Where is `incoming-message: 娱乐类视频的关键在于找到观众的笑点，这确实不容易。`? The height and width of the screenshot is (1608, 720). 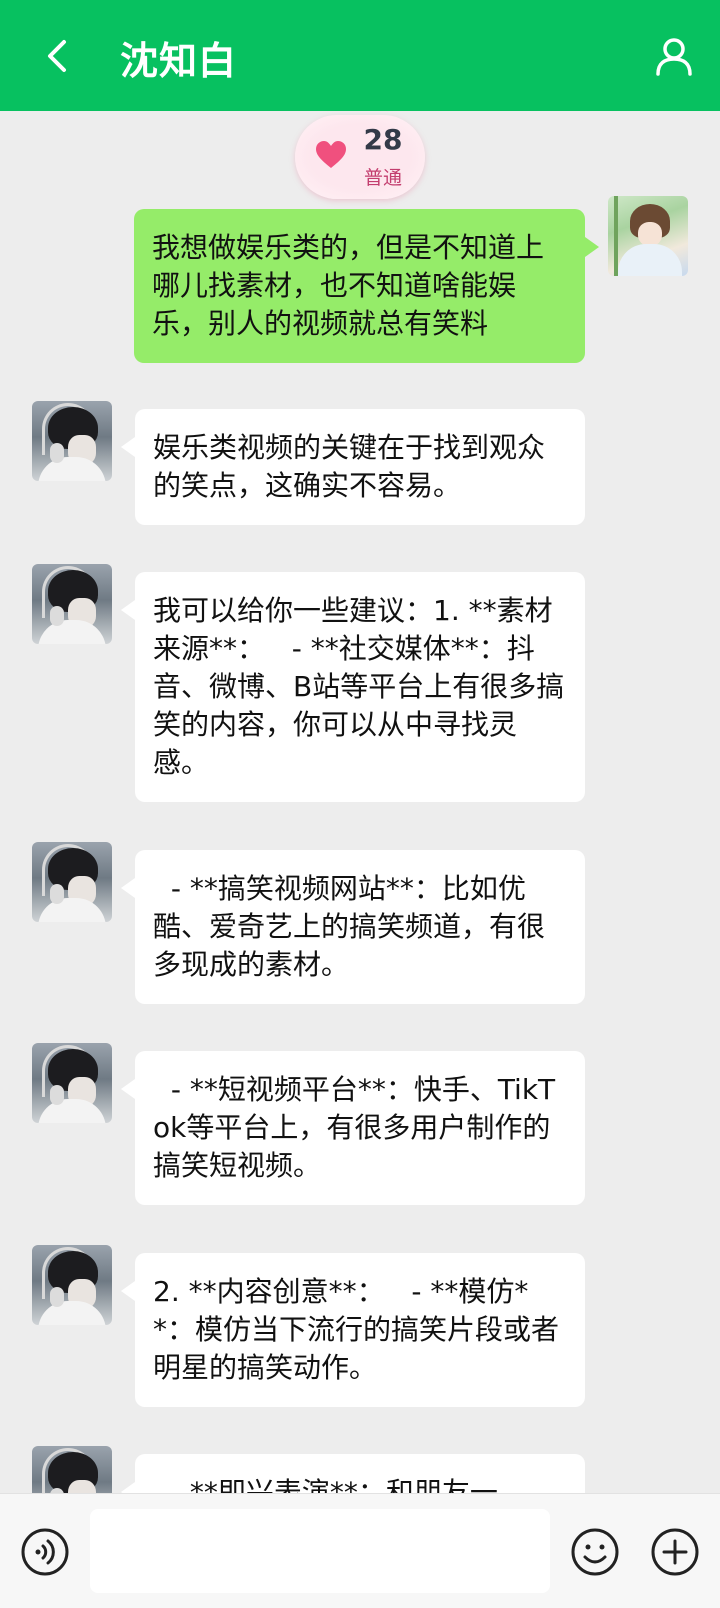
incoming-message: 娱乐类视频的关键在于找到观众的笑点，这确实不容易。 is located at coordinates (353, 467).